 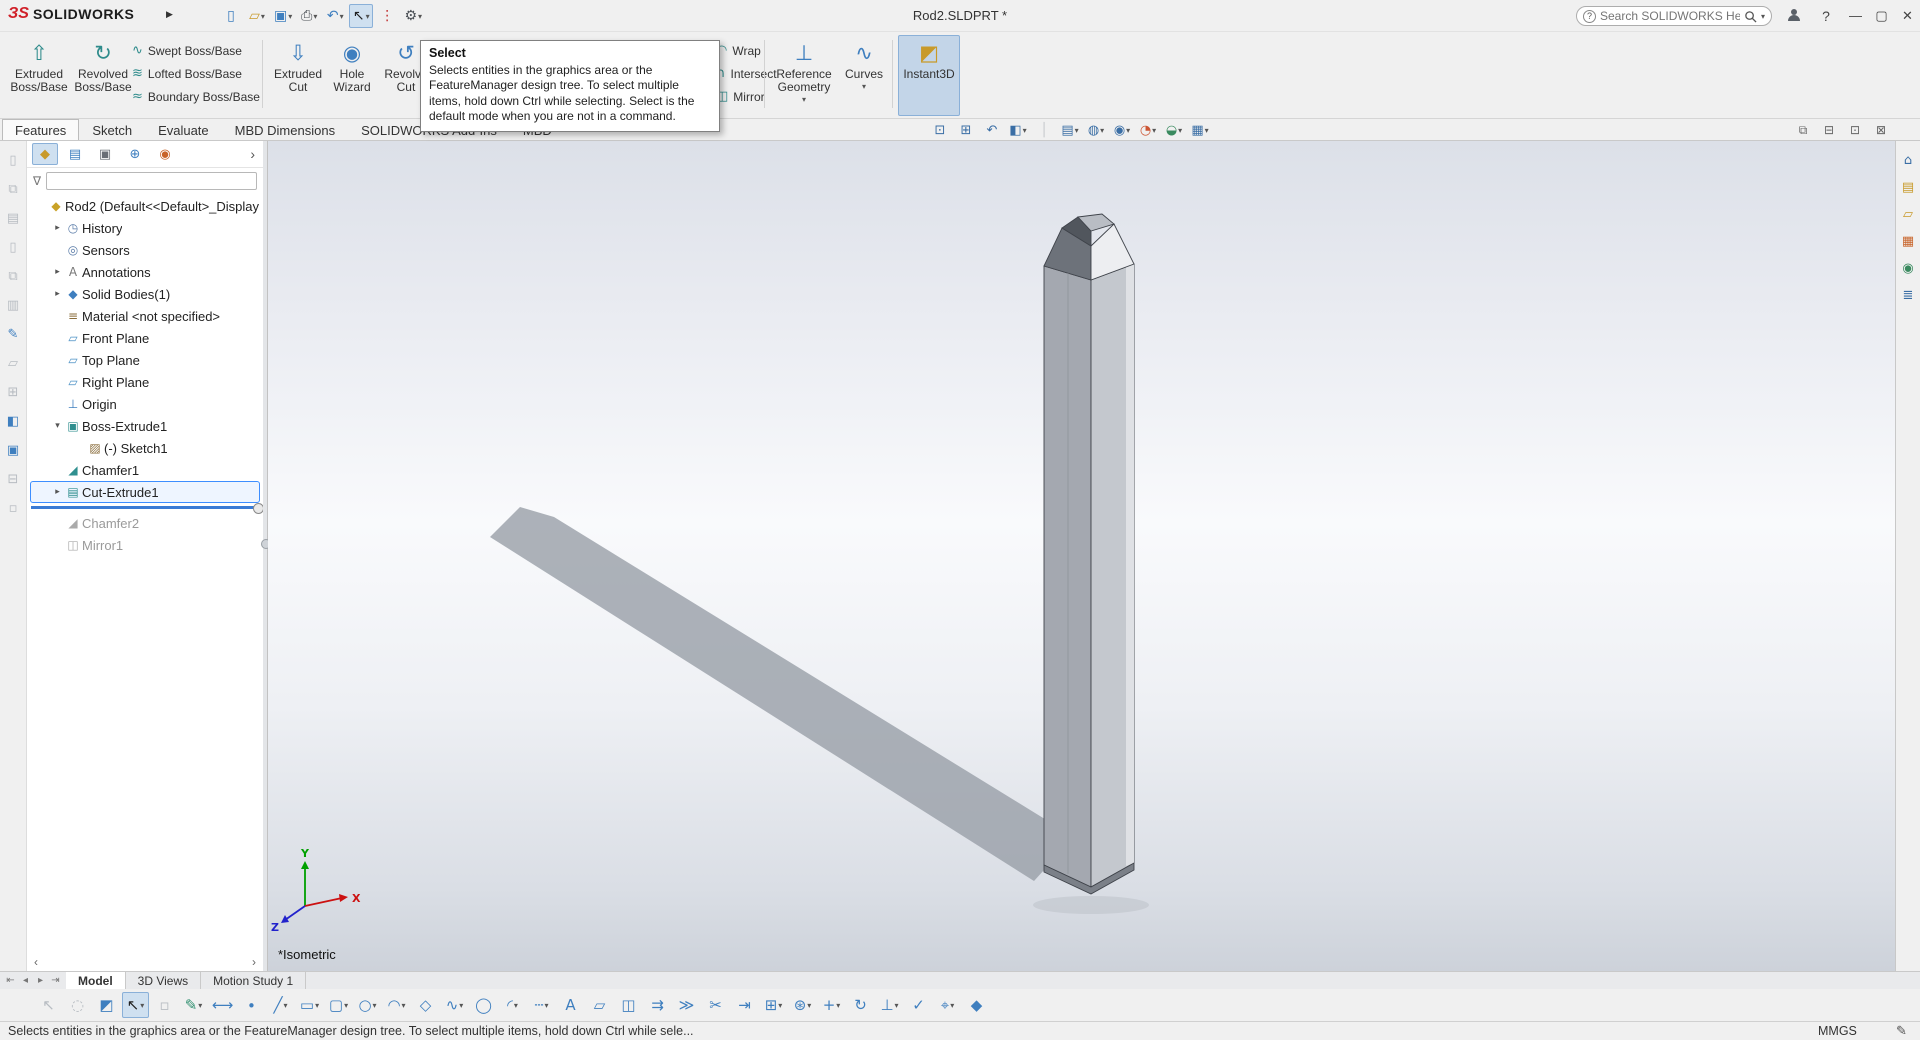 I want to click on undo-icon: ↶ ▾, so click(x=335, y=16).